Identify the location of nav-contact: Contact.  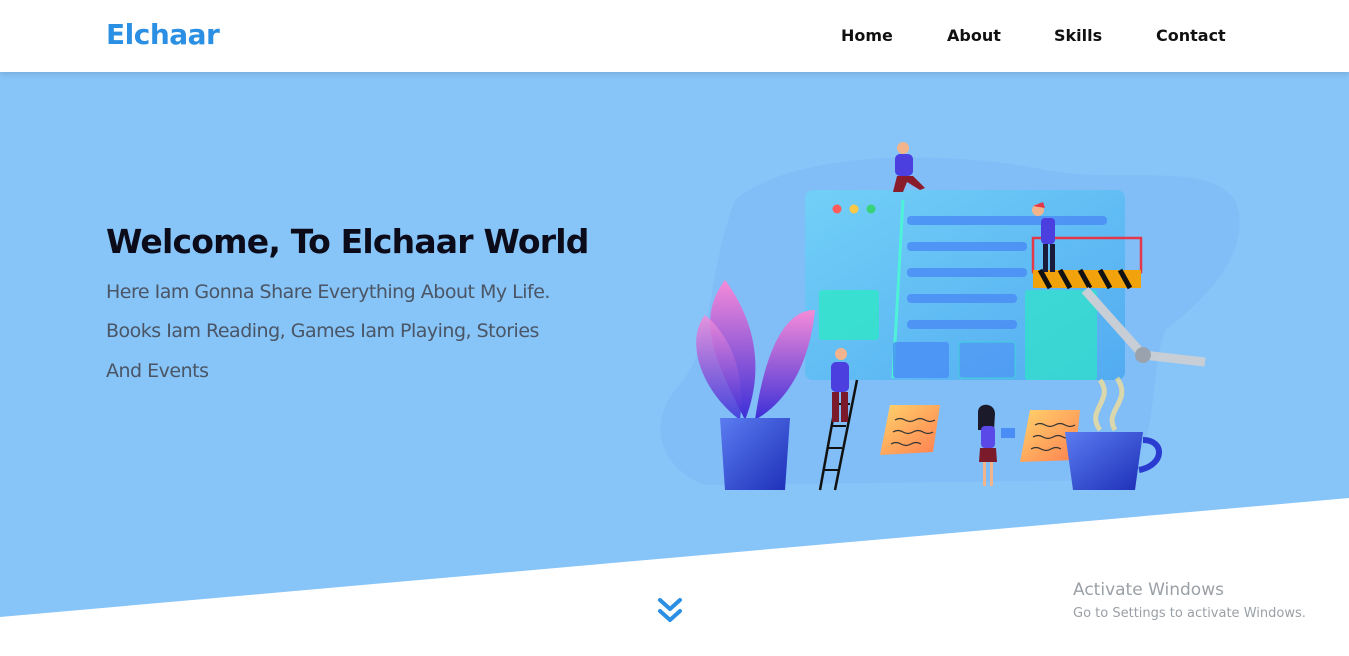
(1191, 35).